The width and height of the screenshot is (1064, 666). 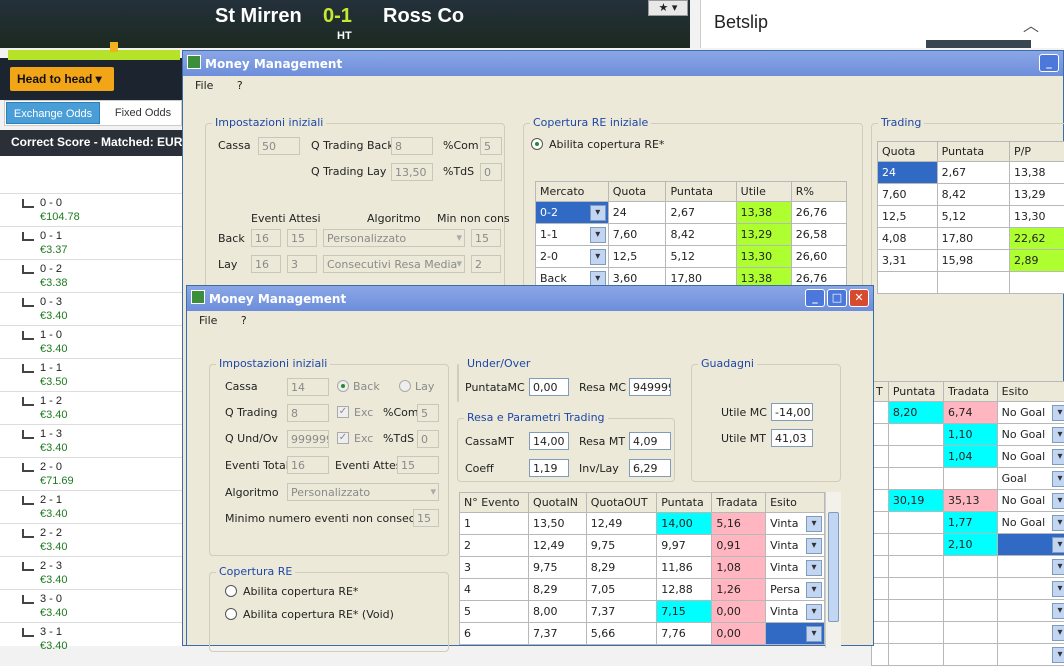 I want to click on lay-algoritmo-select: Consecutivi Resa Media, so click(x=394, y=264).